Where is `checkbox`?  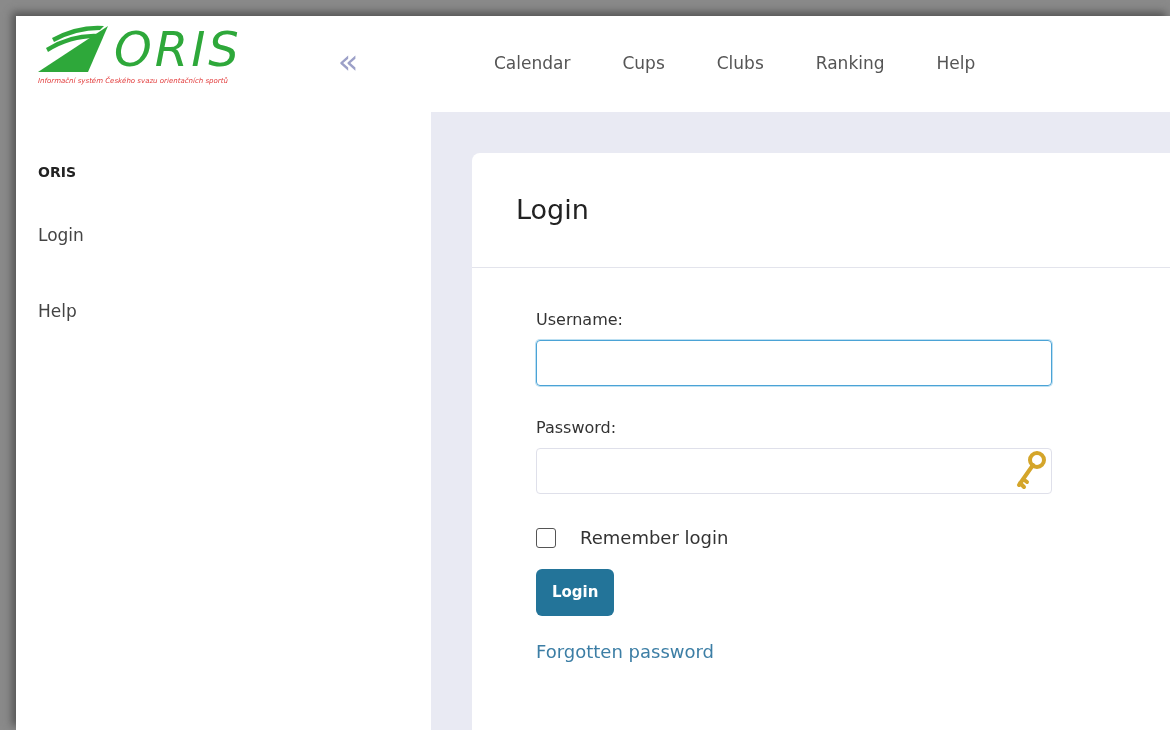 checkbox is located at coordinates (546, 537).